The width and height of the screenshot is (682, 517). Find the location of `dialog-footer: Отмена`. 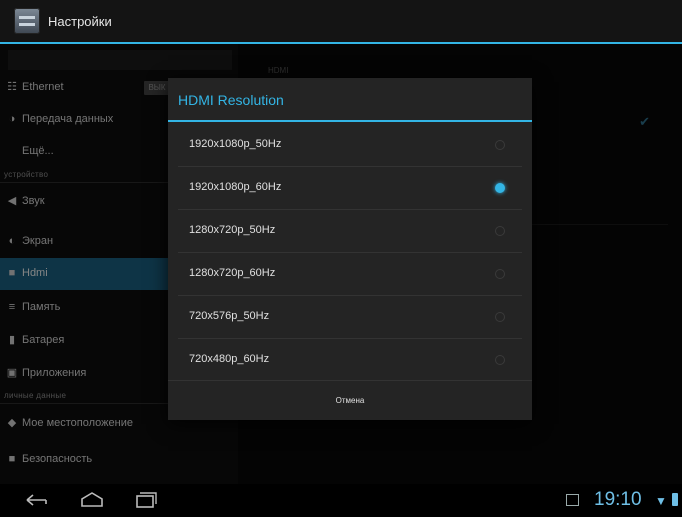

dialog-footer: Отмена is located at coordinates (350, 400).